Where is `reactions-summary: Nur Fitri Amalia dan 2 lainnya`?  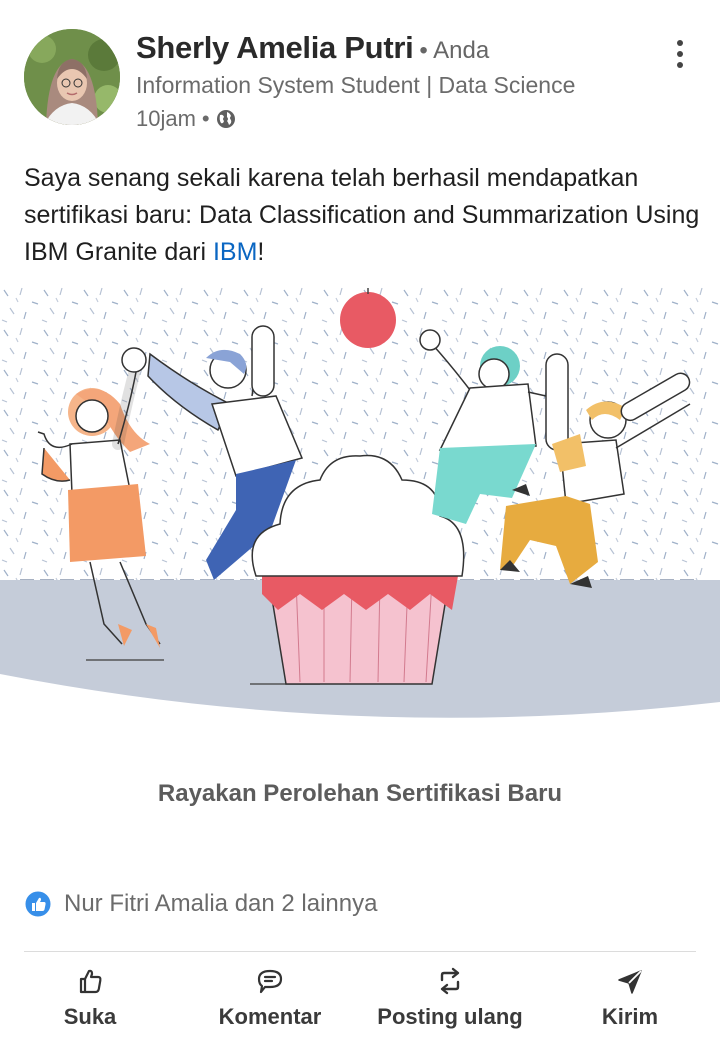
reactions-summary: Nur Fitri Amalia dan 2 lainnya is located at coordinates (200, 904).